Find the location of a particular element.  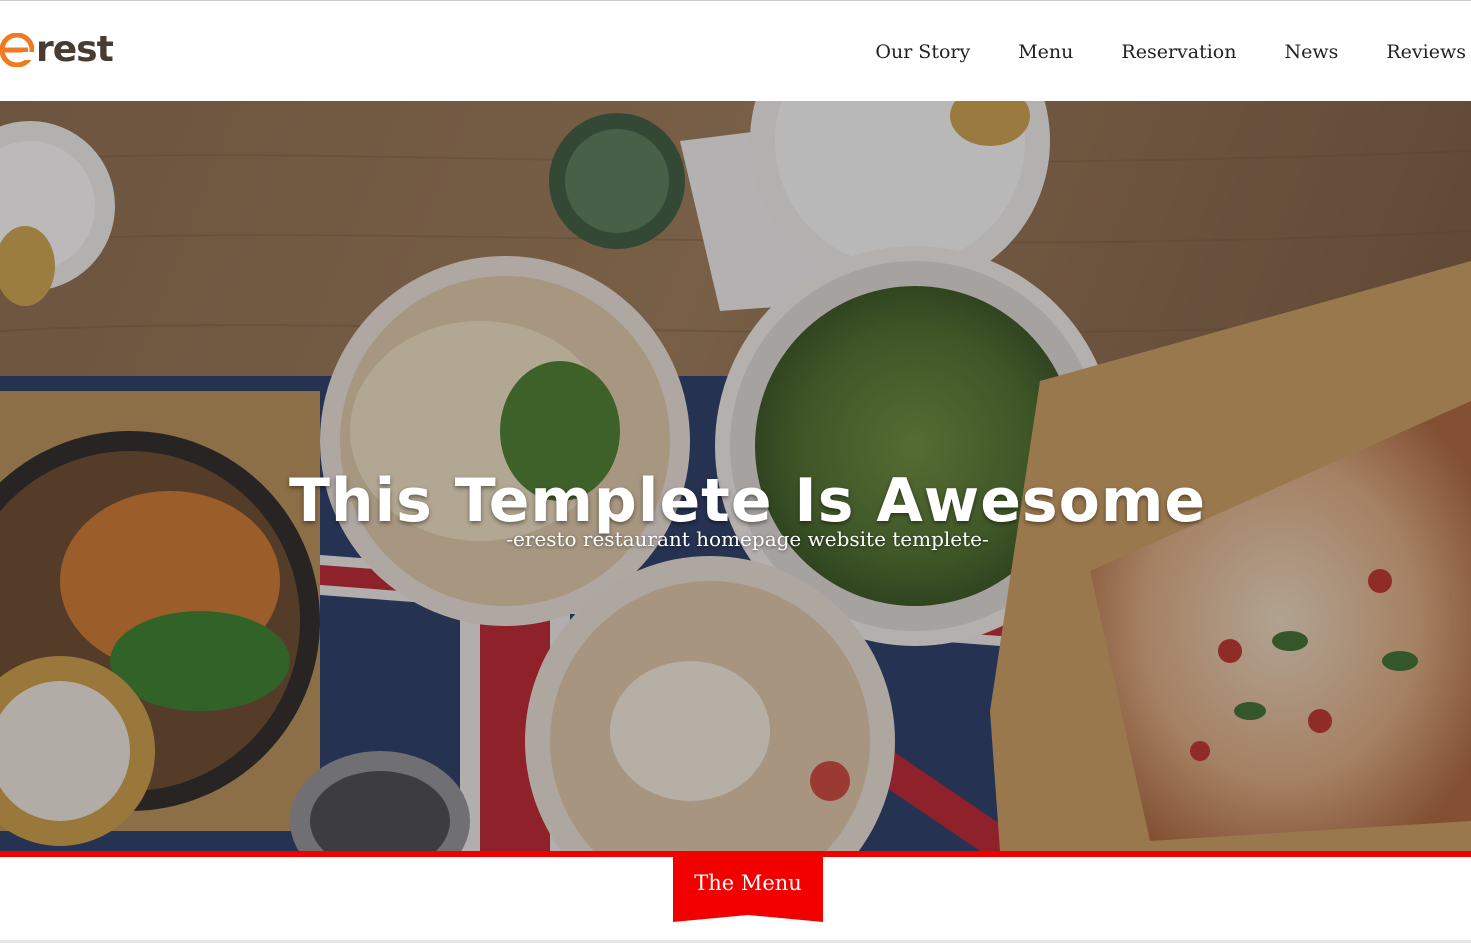

nav-our-story: Our Story is located at coordinates (922, 52).